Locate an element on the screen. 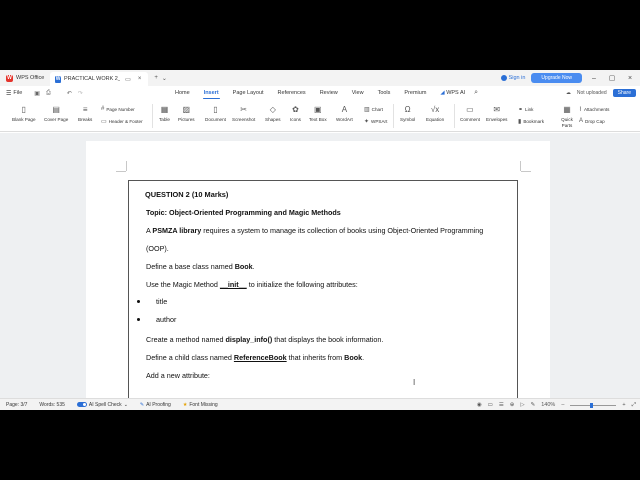 This screenshot has height=480, width=640. close-tab-icon: × is located at coordinates (140, 79).